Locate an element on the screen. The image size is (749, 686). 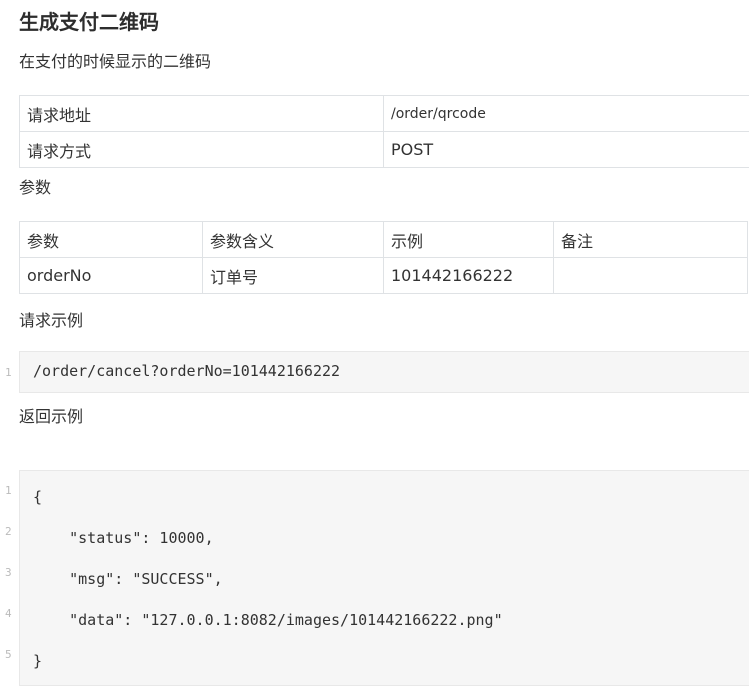
request-example-heading: 请求示例 is located at coordinates (51, 320).